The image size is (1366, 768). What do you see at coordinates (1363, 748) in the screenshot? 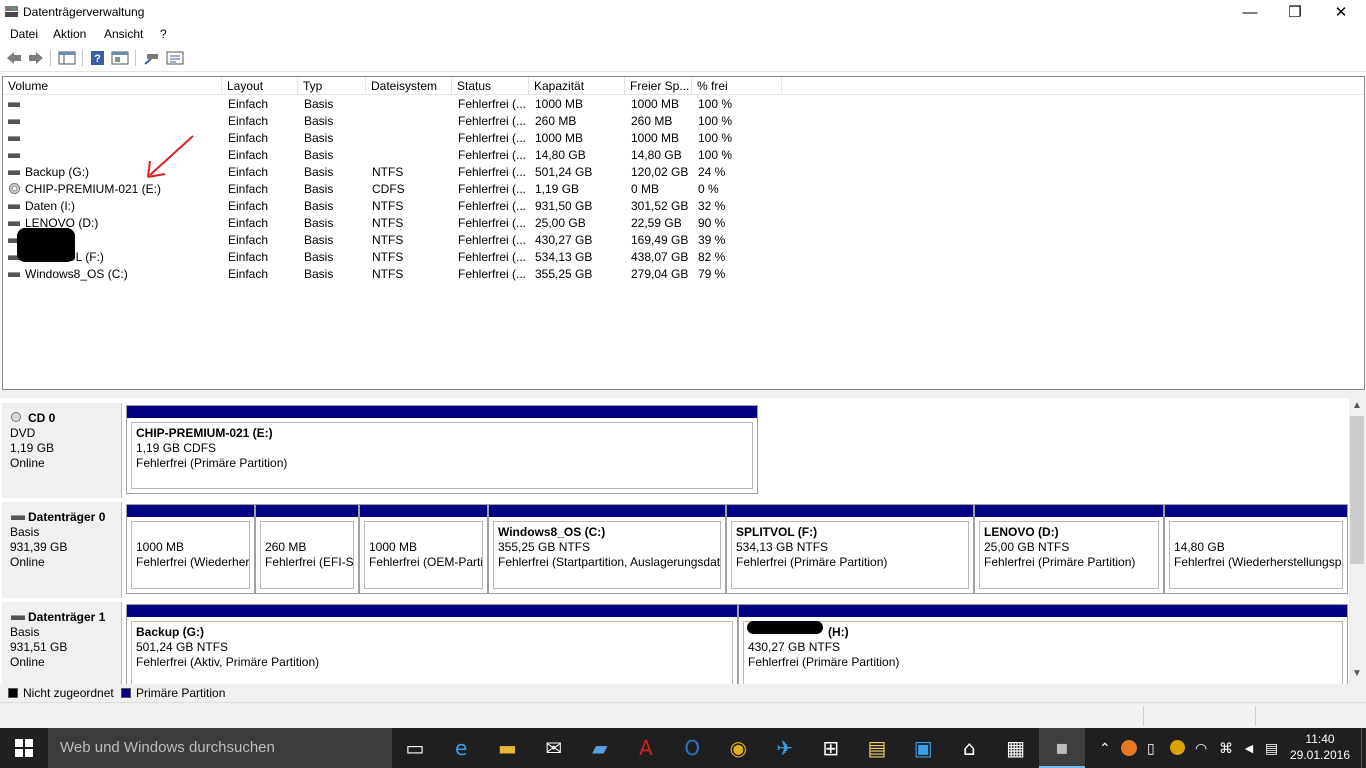
I see `show-desktop-button` at bounding box center [1363, 748].